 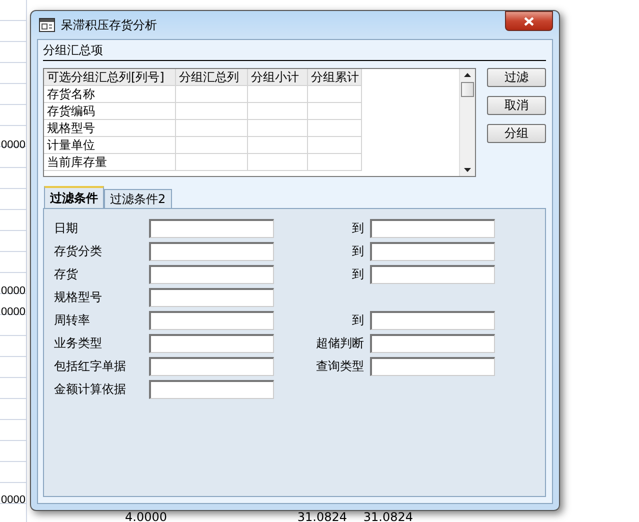 I want to click on field-label: 存货分类, so click(x=78, y=251).